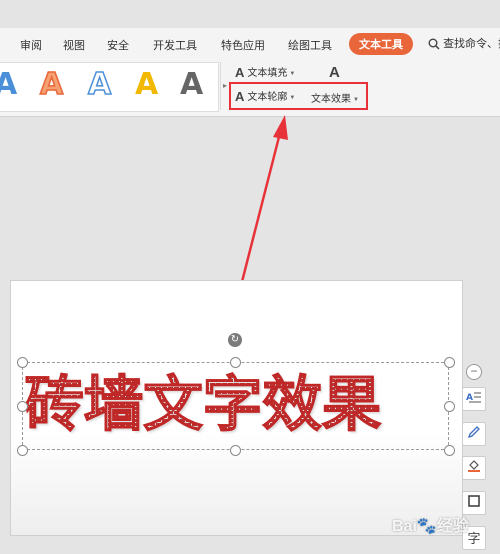  I want to click on resize-handle-right, so click(449, 406).